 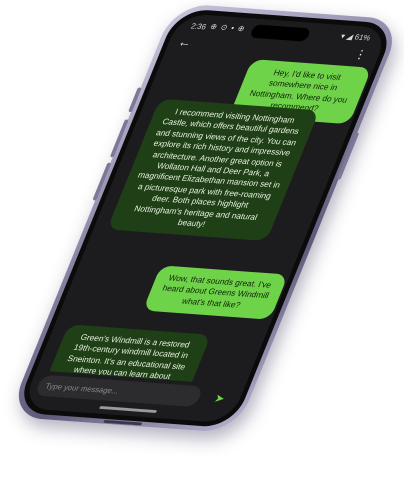 I want to click on battery-indicator: ▾ ◢ 61%, so click(x=355, y=37).